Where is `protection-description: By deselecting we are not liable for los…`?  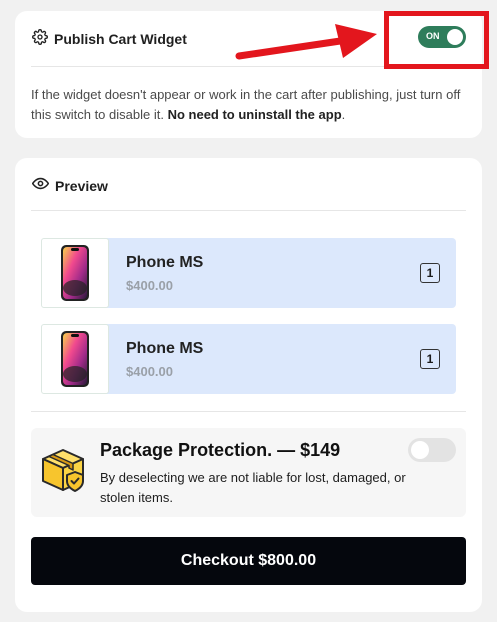 protection-description: By deselecting we are not liable for los… is located at coordinates (253, 487).